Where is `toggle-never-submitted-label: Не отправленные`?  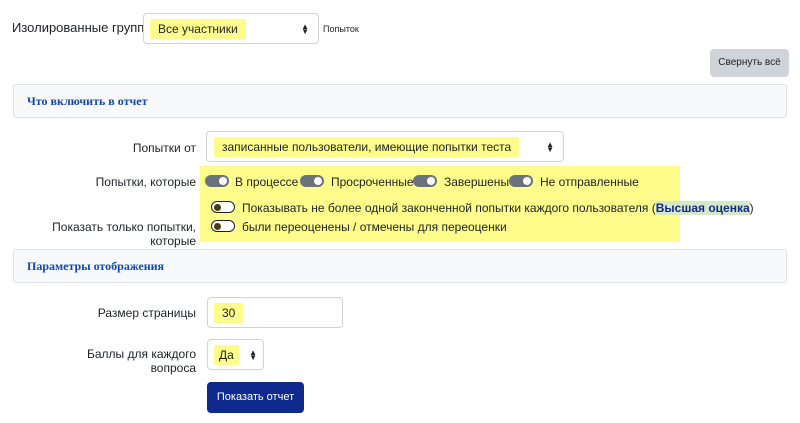 toggle-never-submitted-label: Не отправленные is located at coordinates (589, 182).